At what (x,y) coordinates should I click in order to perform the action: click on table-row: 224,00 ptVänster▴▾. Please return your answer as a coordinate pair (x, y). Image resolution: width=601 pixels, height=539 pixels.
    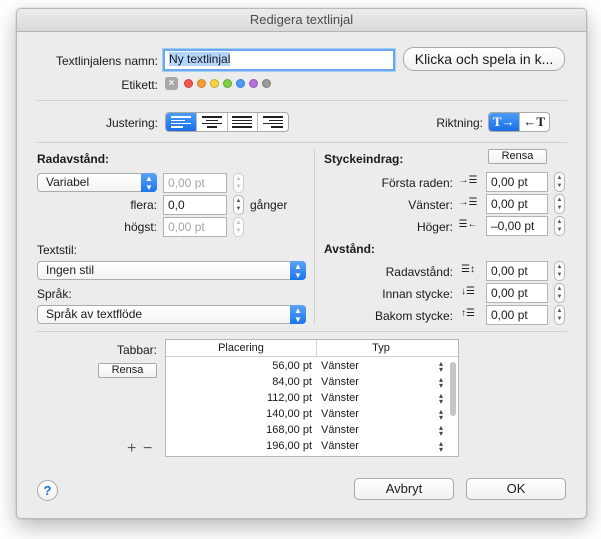
    Looking at the image, I should click on (312, 455).